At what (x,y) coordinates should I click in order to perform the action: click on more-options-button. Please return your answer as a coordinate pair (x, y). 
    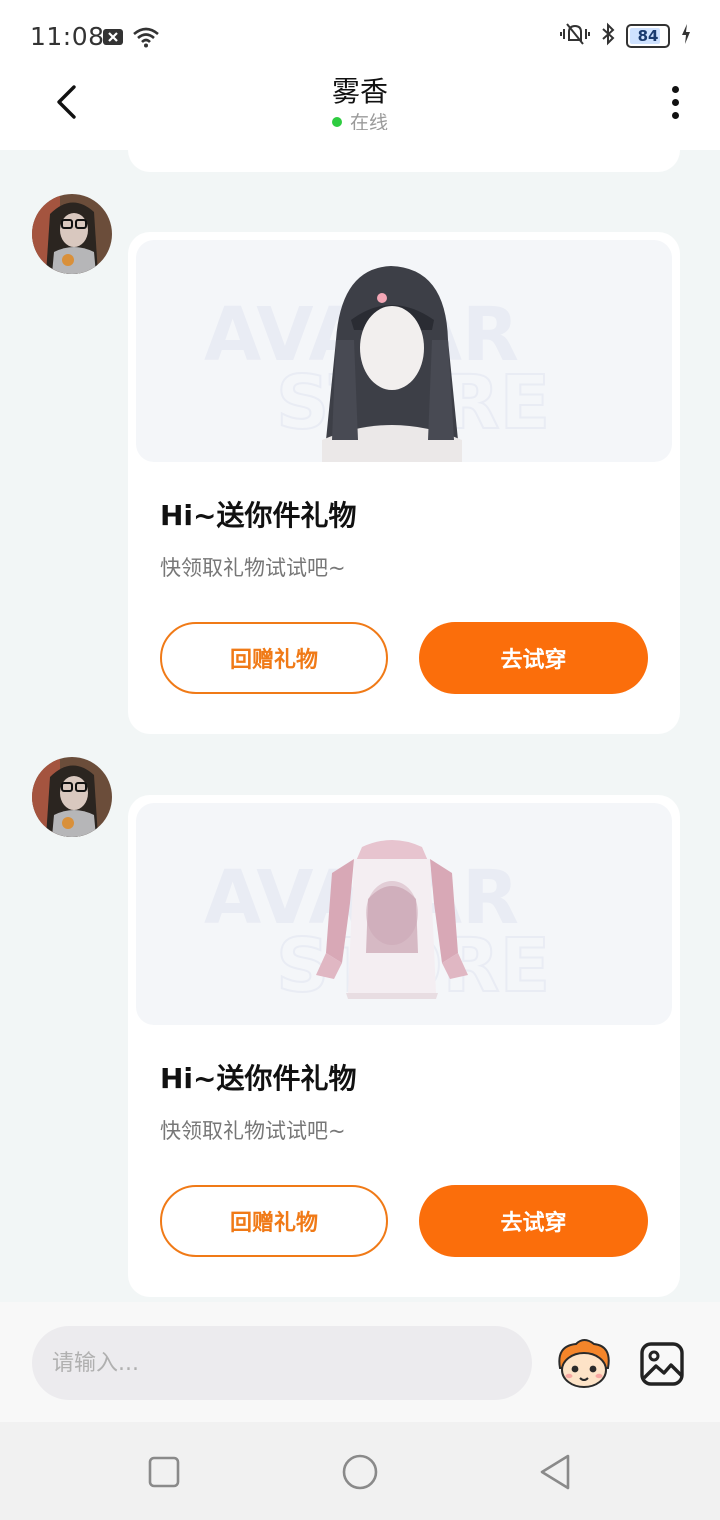
    Looking at the image, I should click on (675, 102).